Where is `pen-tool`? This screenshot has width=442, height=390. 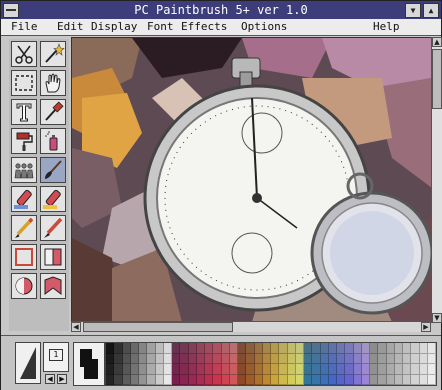
pen-tool is located at coordinates (53, 228).